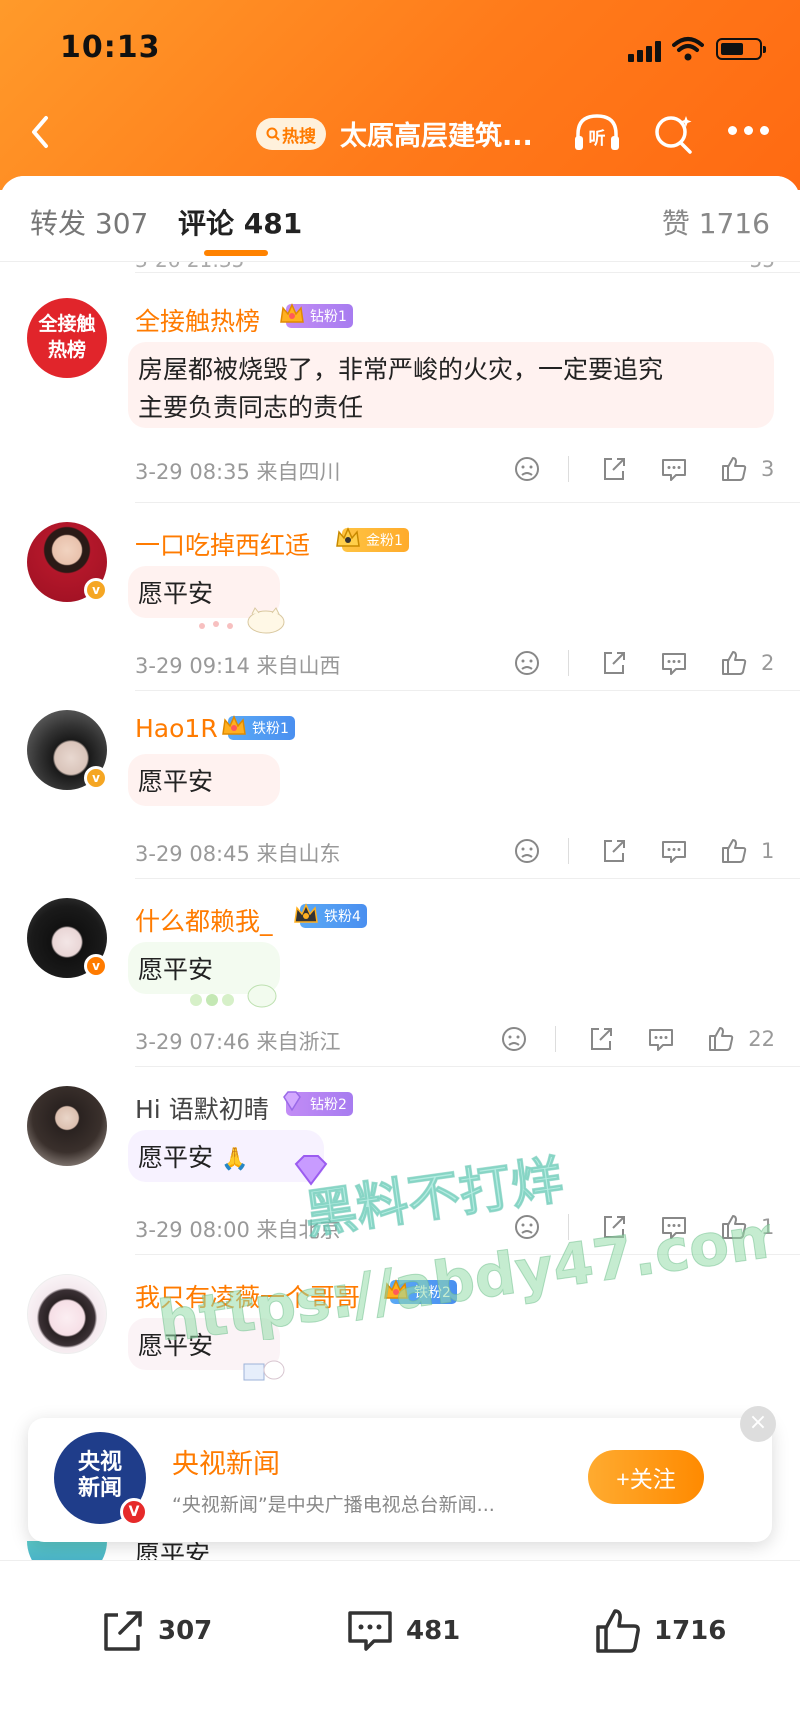 Image resolution: width=800 pixels, height=1736 pixels. I want to click on tab-comment-label: 评论, so click(206, 223).